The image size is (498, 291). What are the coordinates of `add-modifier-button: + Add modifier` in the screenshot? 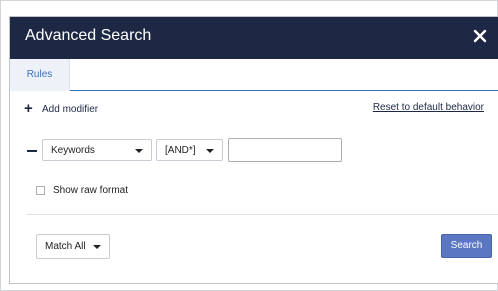 It's located at (61, 109).